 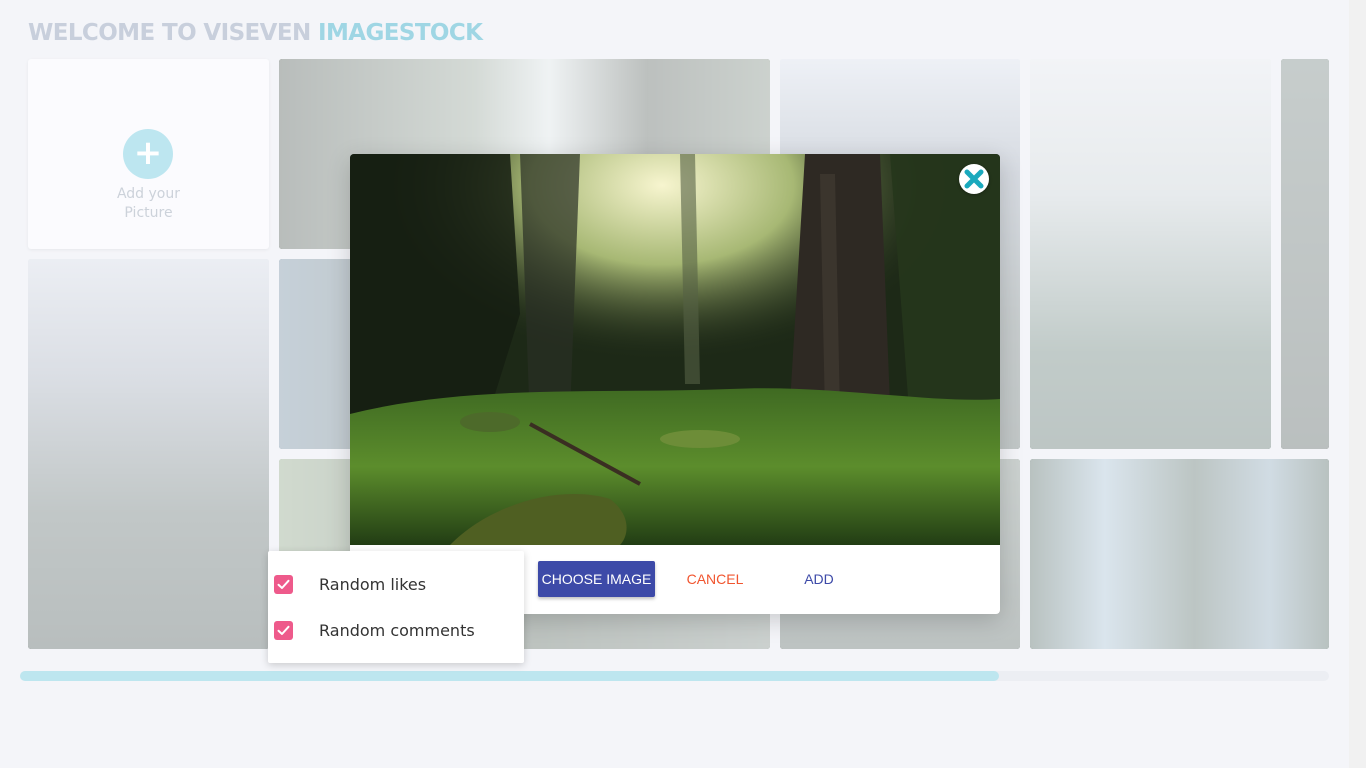 I want to click on option-random-likes: Random likes, so click(x=396, y=585).